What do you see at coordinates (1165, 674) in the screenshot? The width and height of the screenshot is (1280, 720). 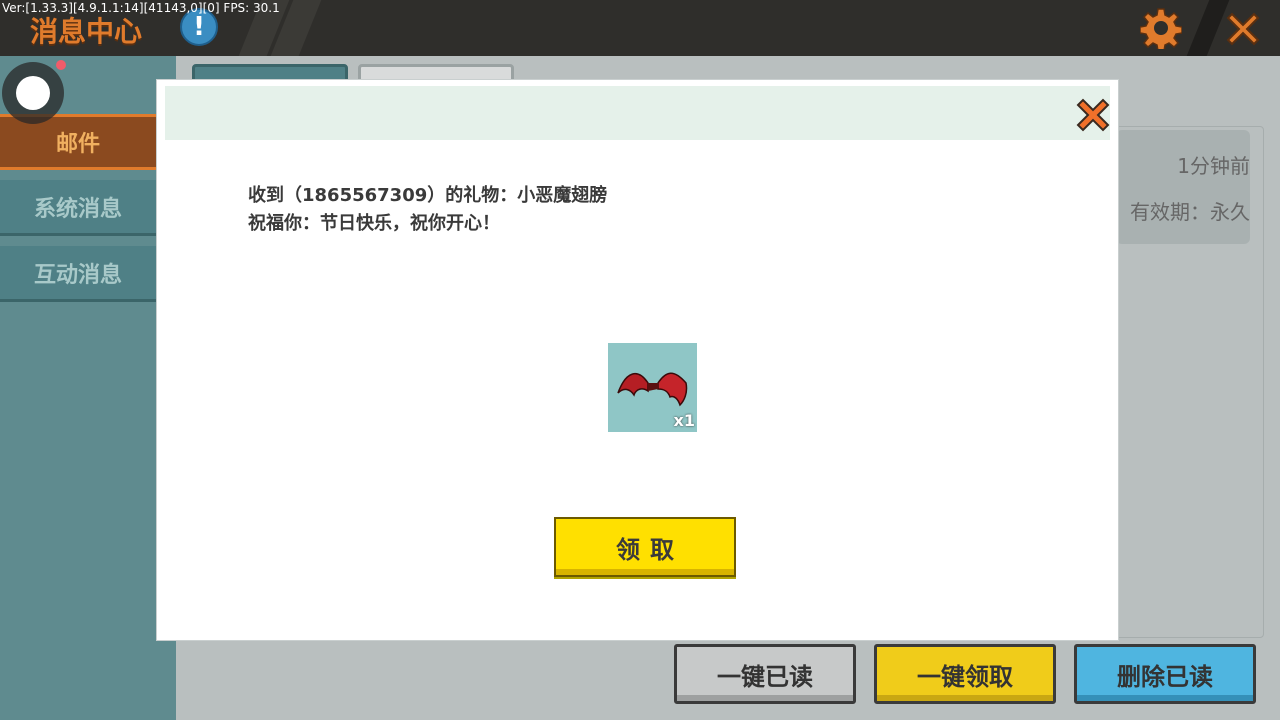 I see `delete-read-button: 删除已读` at bounding box center [1165, 674].